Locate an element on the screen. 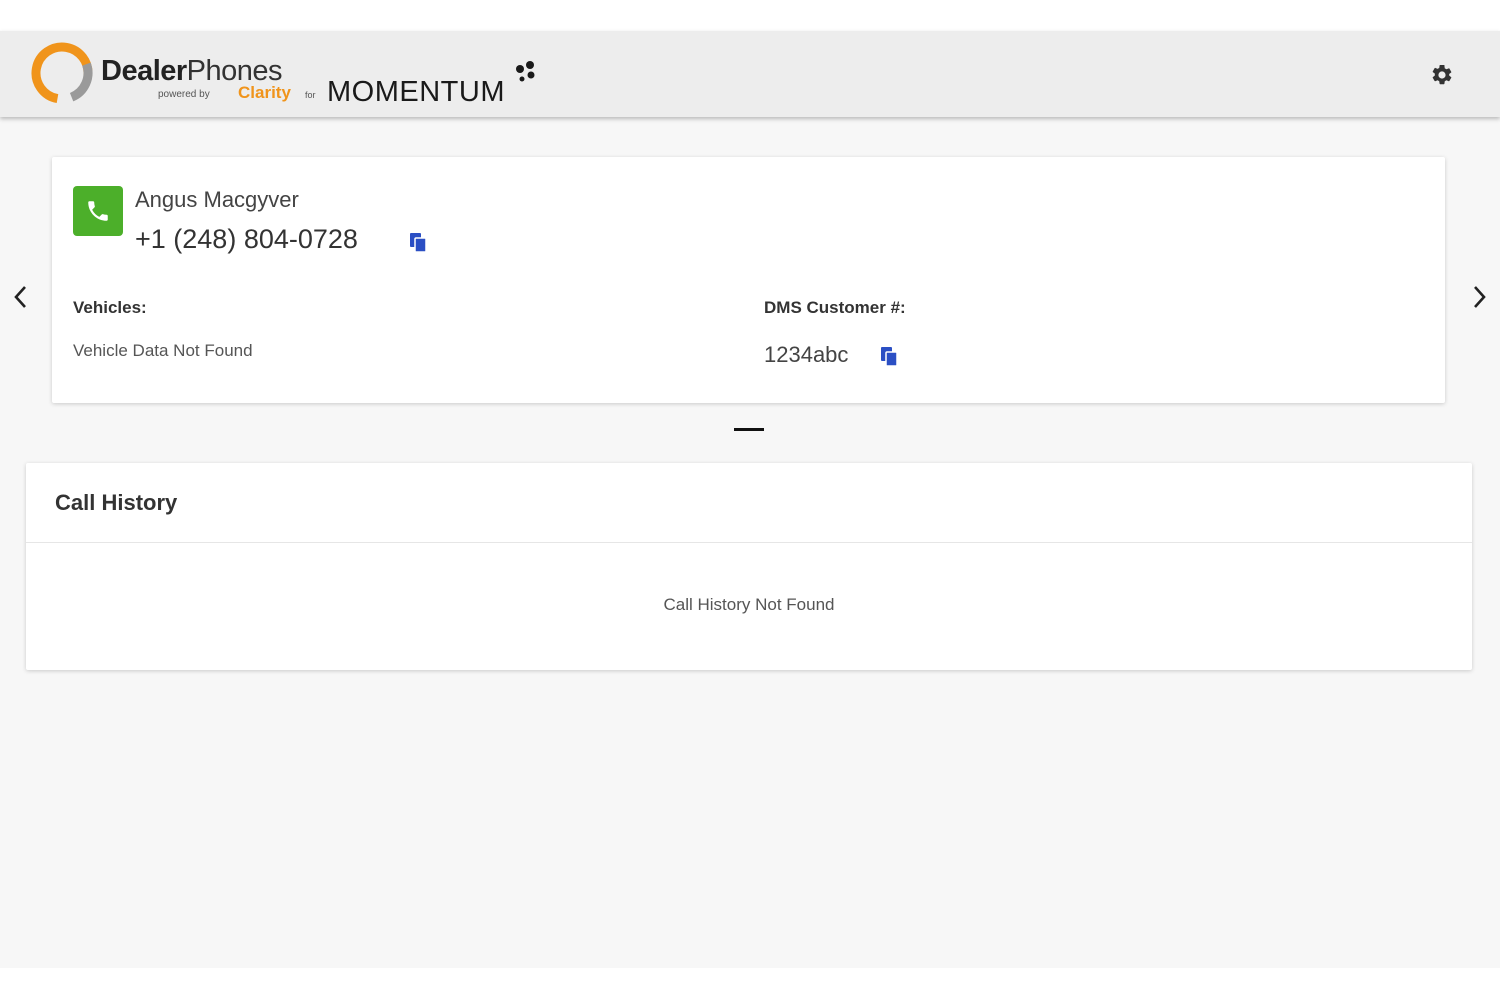 The width and height of the screenshot is (1500, 1000). brand-for: for is located at coordinates (310, 95).